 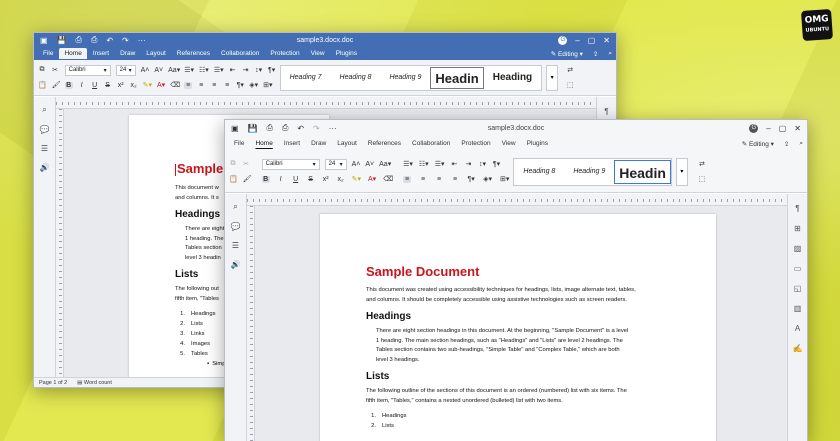 I want to click on numbering-icon: ☷▾, so click(x=204, y=70).